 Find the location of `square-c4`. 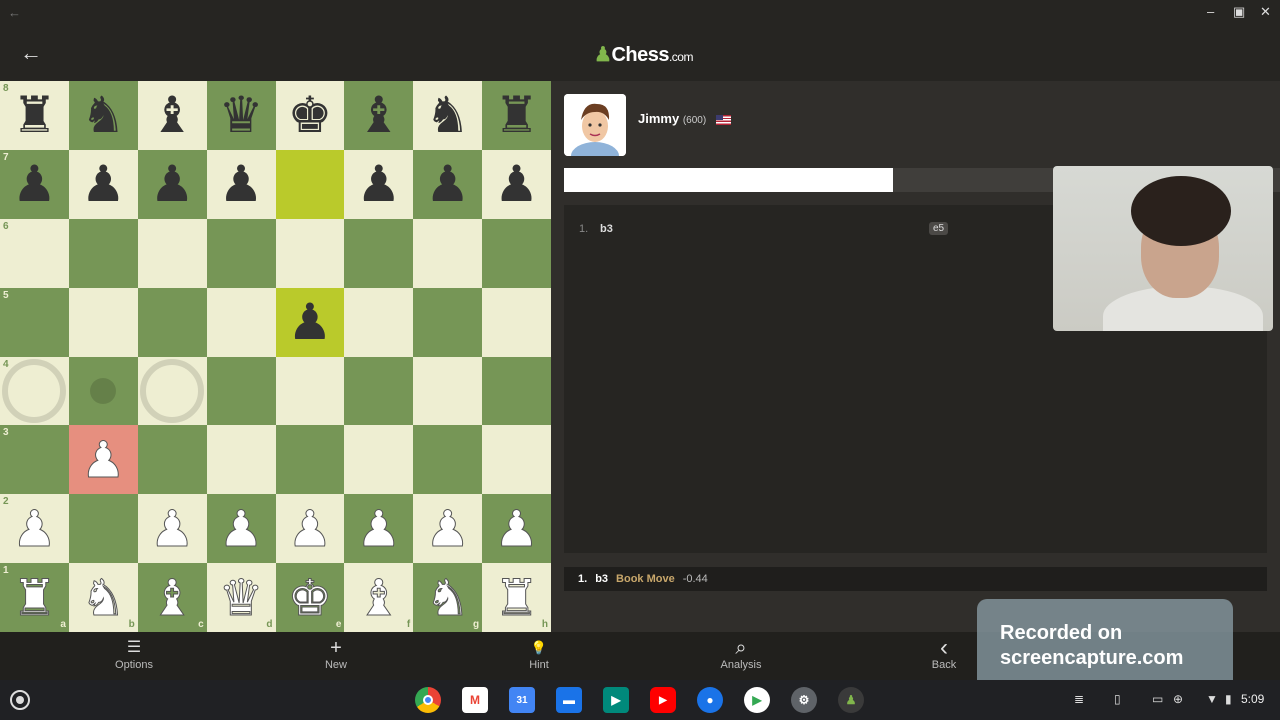

square-c4 is located at coordinates (172, 391).